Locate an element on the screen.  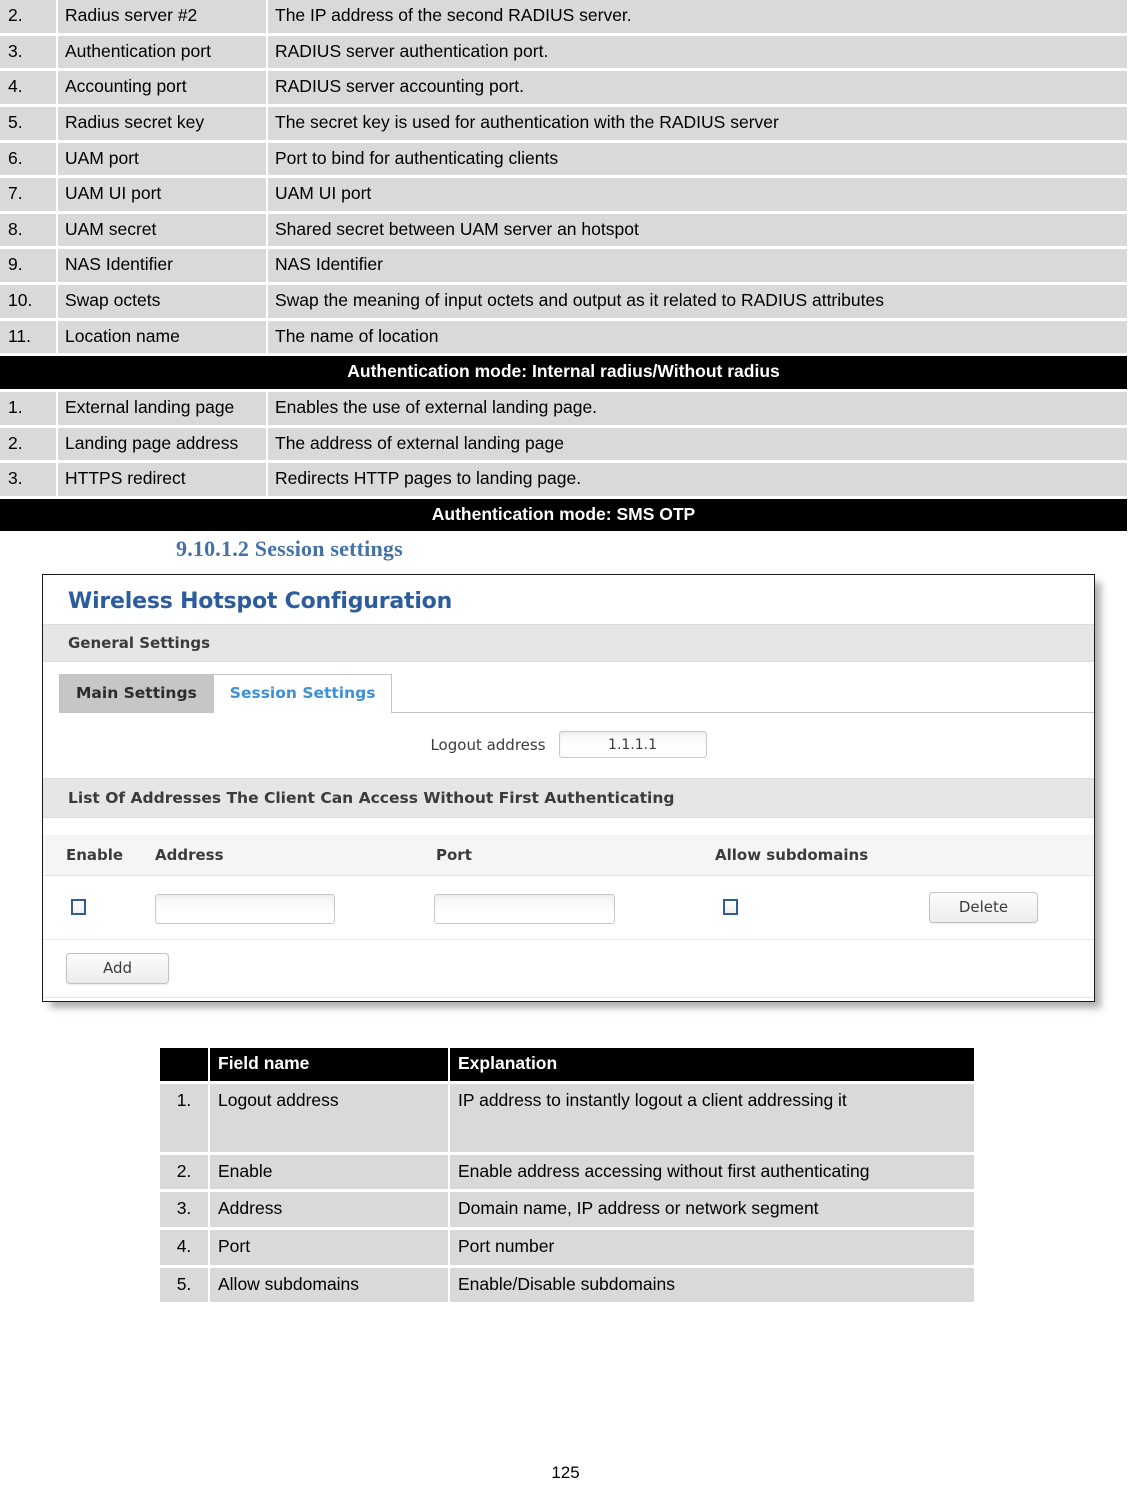
row-field-name: Port is located at coordinates (329, 1247).